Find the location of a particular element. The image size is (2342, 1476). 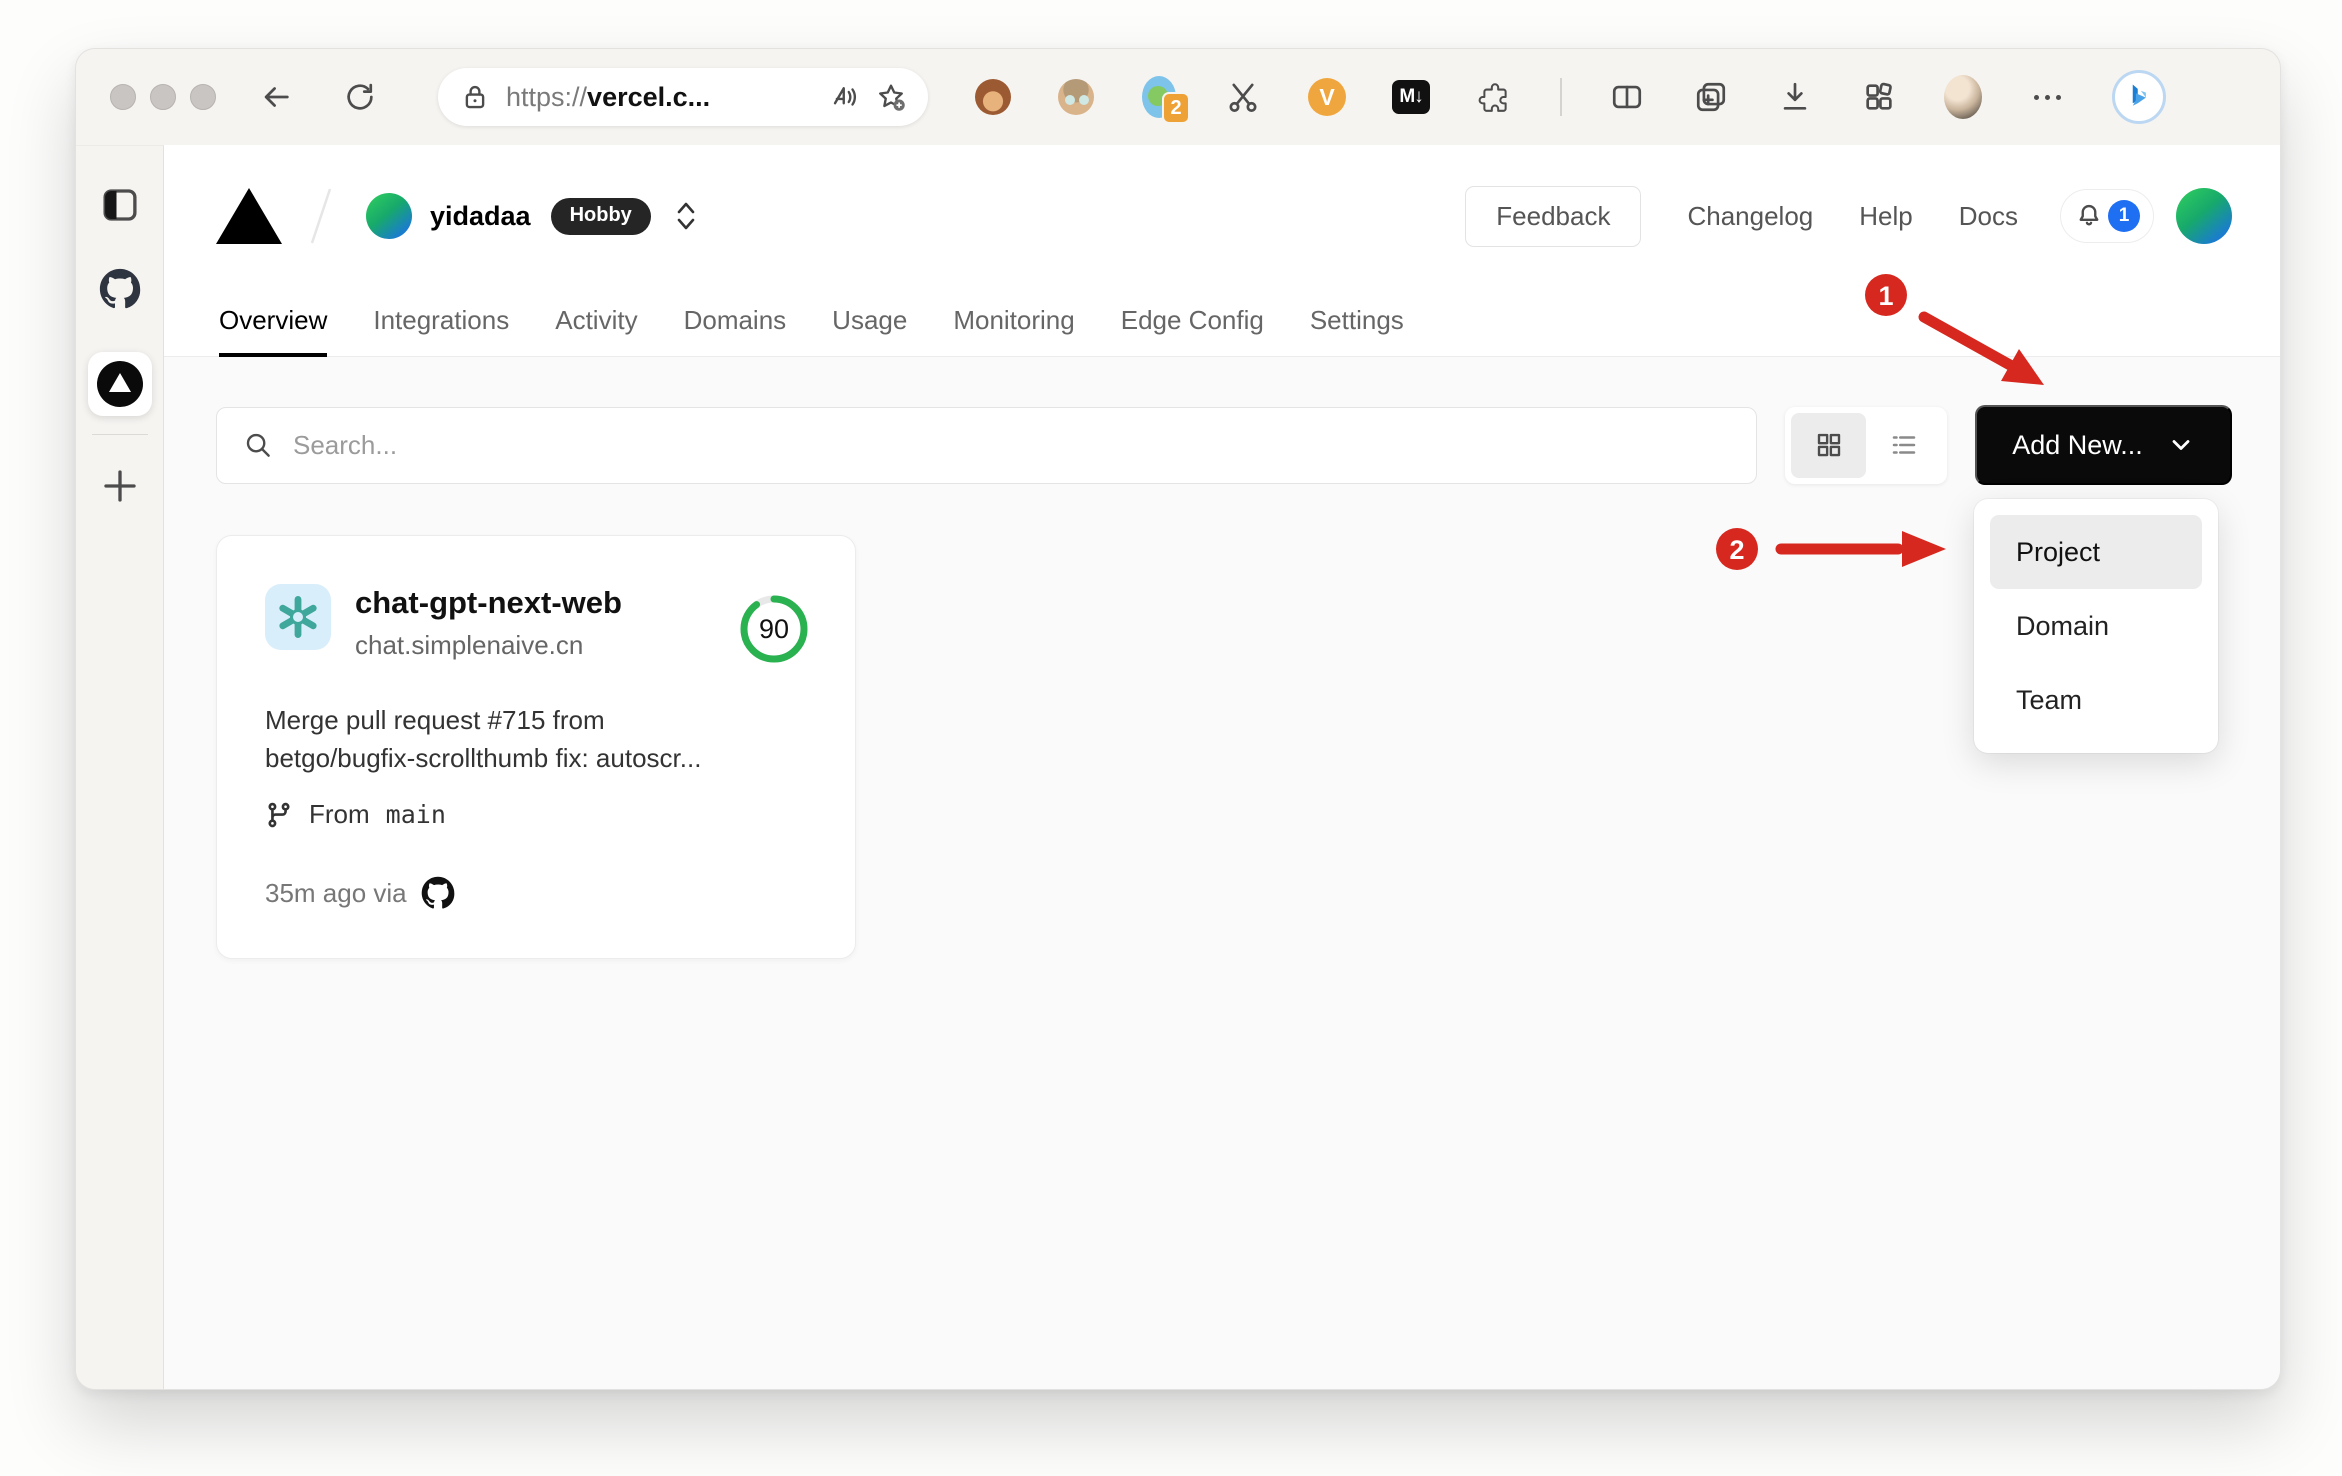

traffic-lights is located at coordinates (163, 97).